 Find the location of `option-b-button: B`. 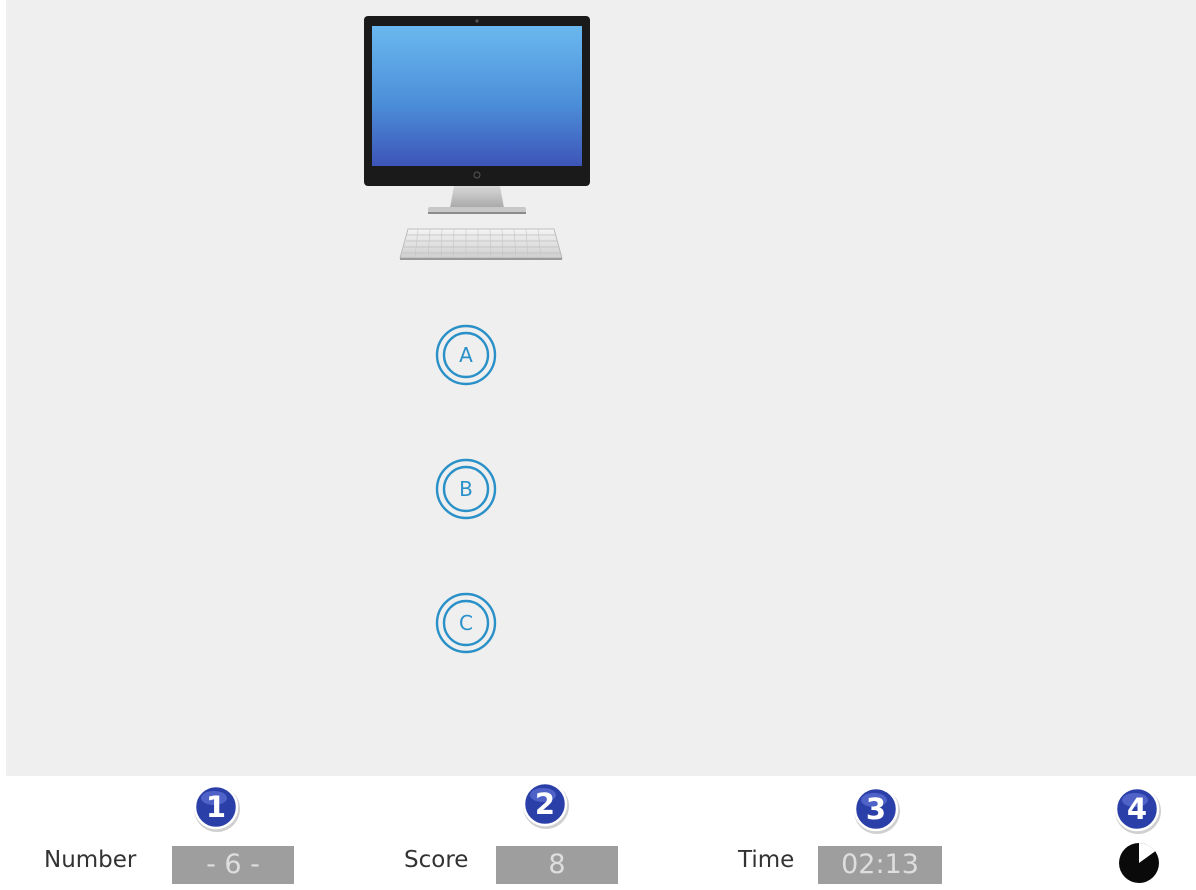

option-b-button: B is located at coordinates (466, 489).